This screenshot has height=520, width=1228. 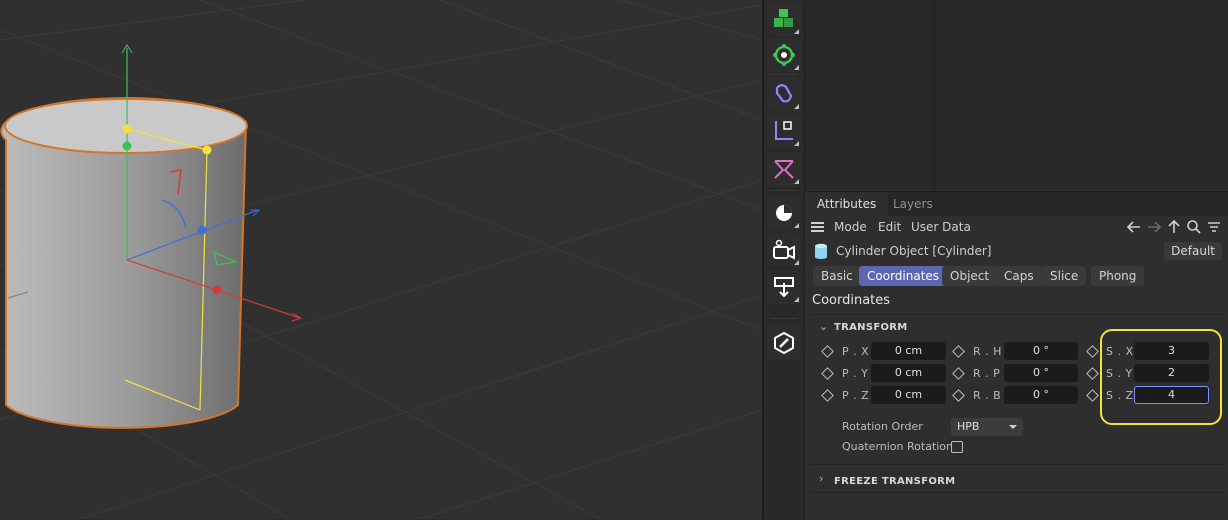 I want to click on pos-y-label: P . Y, so click(x=855, y=373).